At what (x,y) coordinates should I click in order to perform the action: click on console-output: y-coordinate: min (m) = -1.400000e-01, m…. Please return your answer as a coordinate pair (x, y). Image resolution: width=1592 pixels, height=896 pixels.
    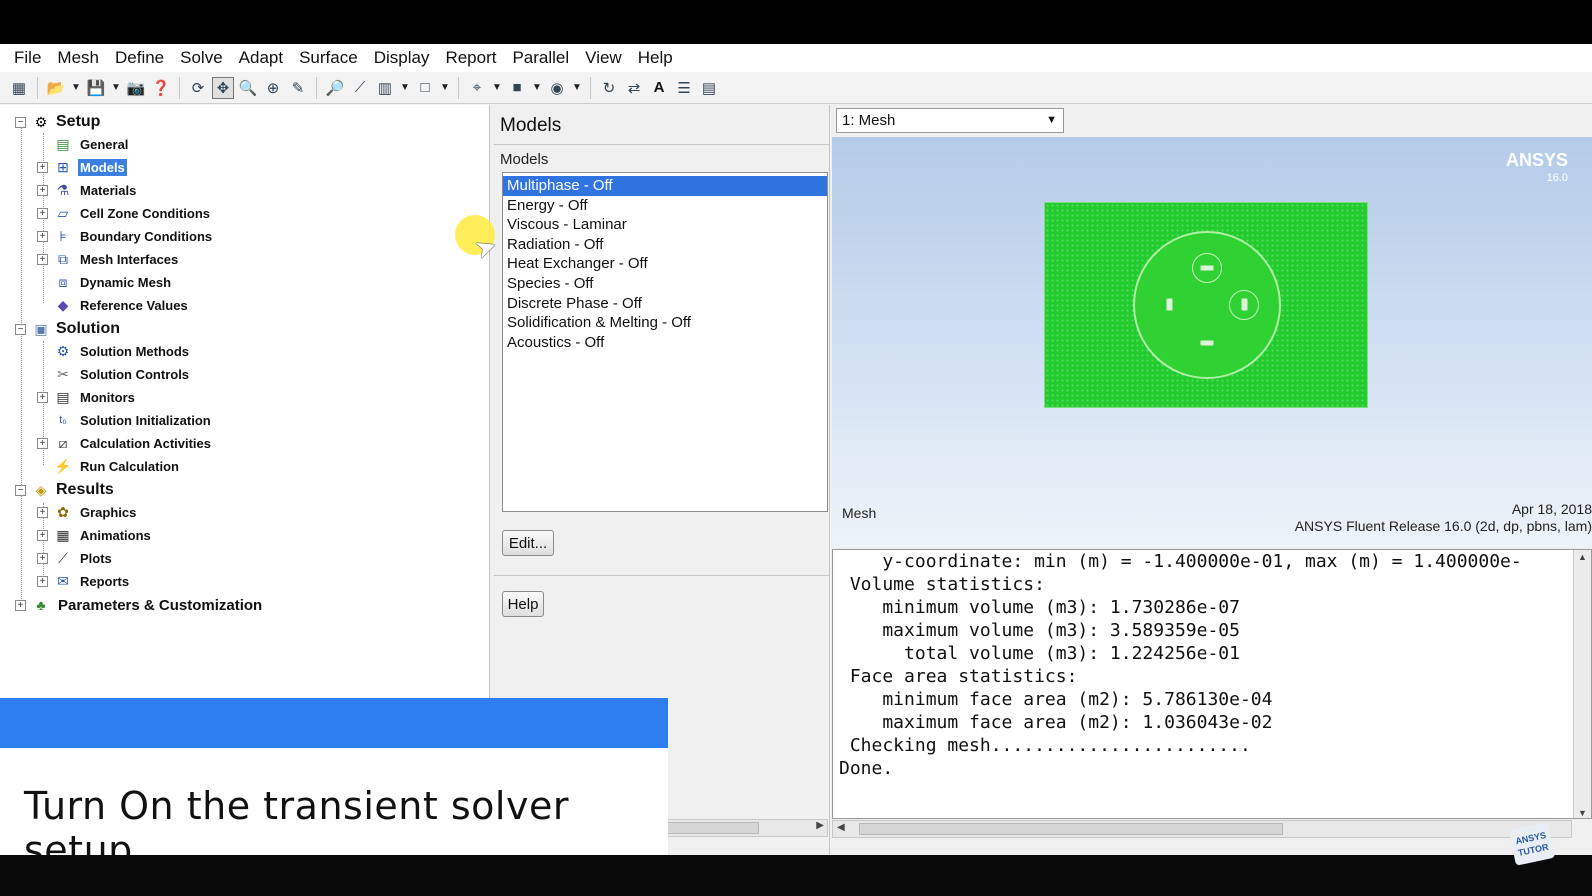
    Looking at the image, I should click on (1212, 684).